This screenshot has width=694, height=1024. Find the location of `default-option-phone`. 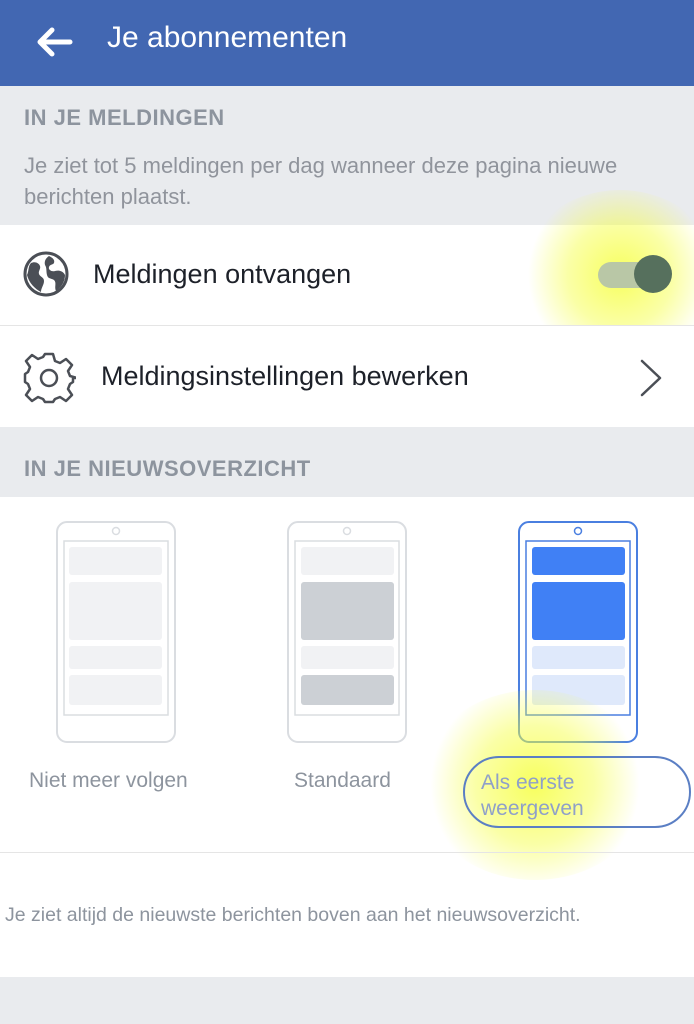

default-option-phone is located at coordinates (347, 632).